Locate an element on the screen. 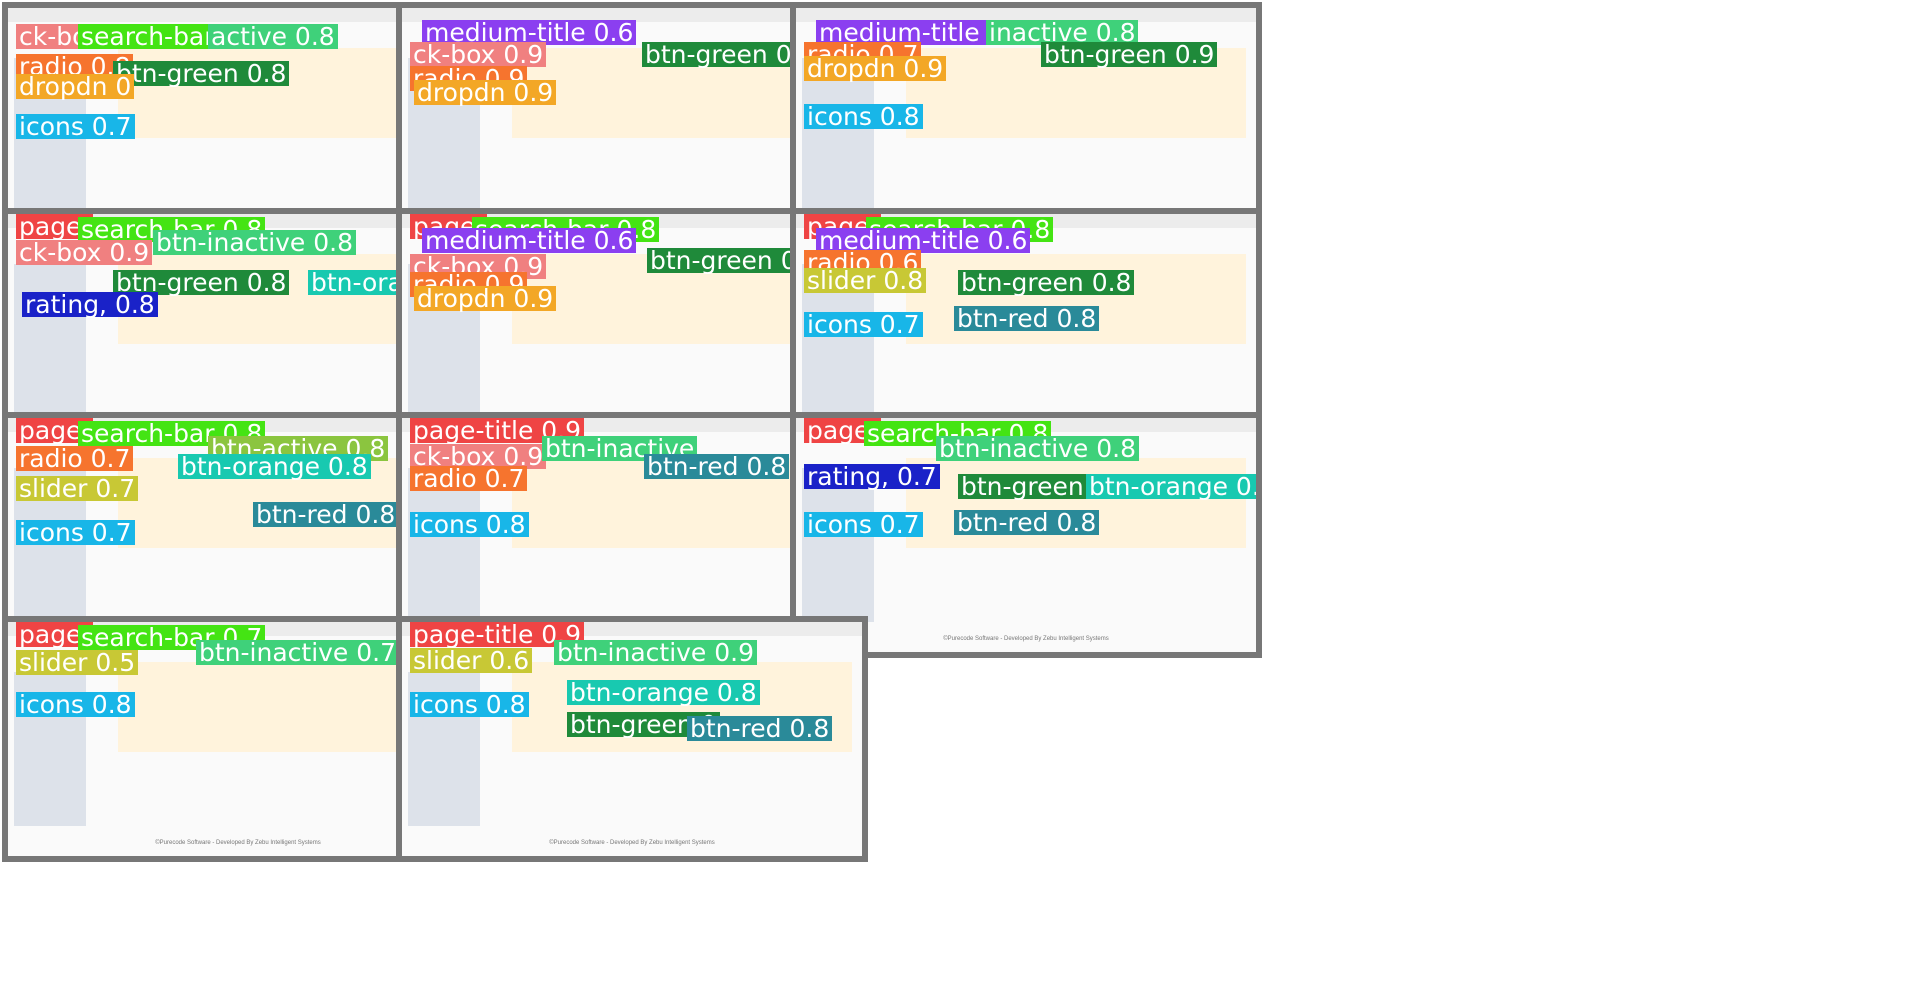 Image resolution: width=1920 pixels, height=1008 pixels. detection-label-slider: slider 0.5 is located at coordinates (77, 662).